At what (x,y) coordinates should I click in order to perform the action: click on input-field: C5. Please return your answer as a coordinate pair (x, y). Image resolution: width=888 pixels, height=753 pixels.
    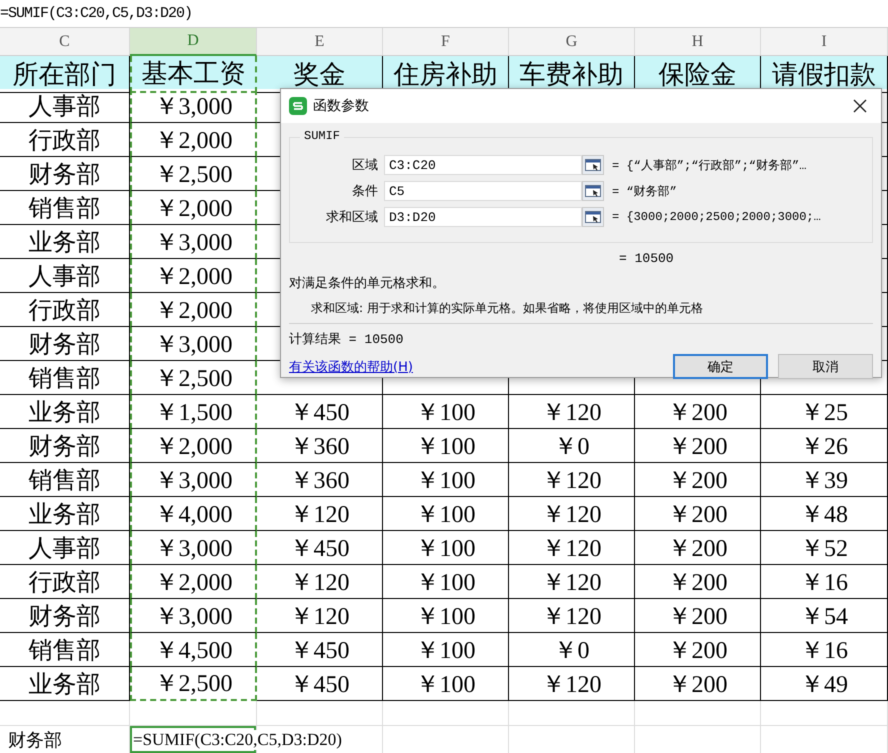
    Looking at the image, I should click on (483, 191).